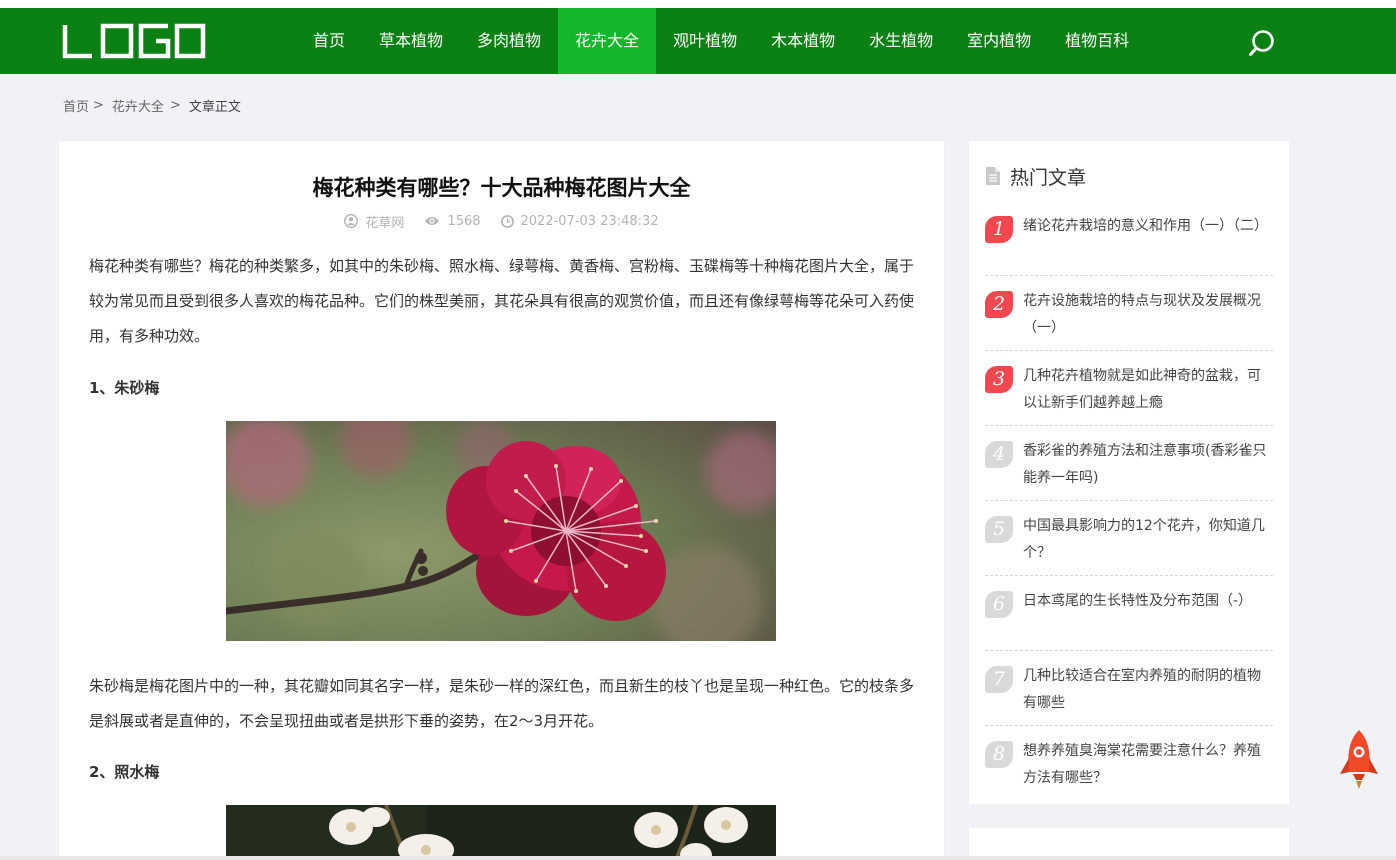 This screenshot has height=860, width=1396. Describe the element at coordinates (134, 41) in the screenshot. I see `site-logo` at that location.